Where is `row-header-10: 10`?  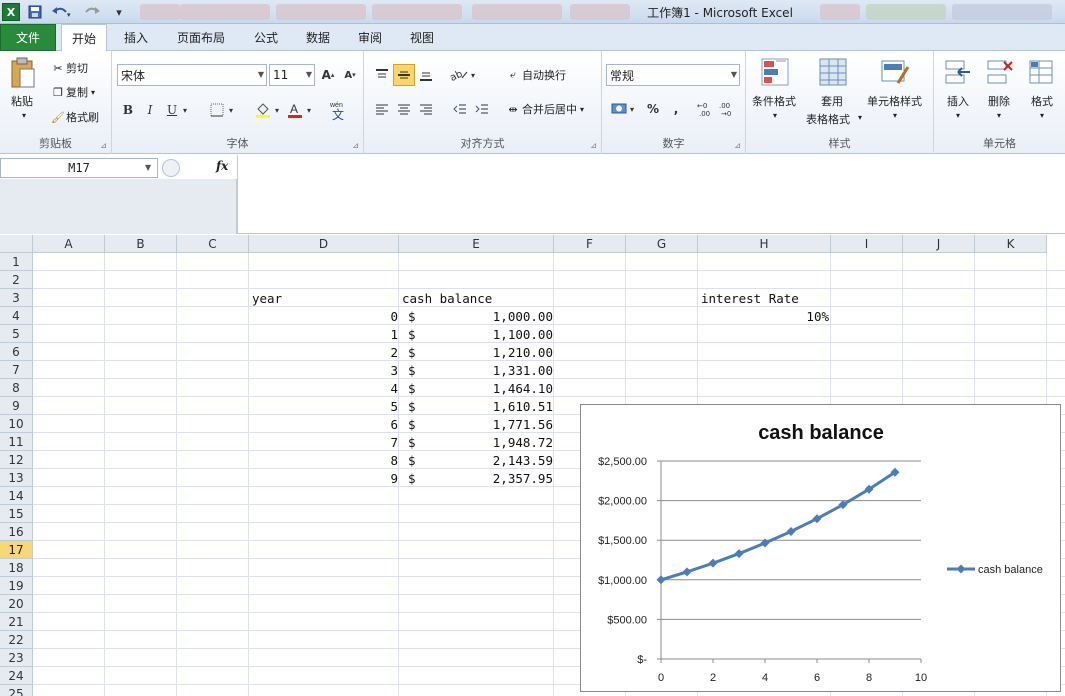 row-header-10: 10 is located at coordinates (16, 424).